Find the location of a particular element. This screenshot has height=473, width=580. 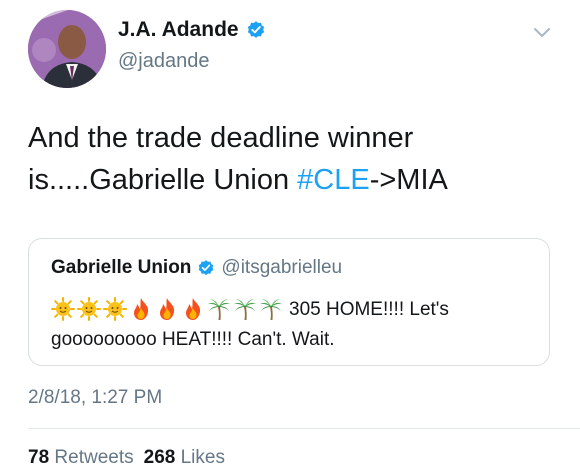

quoted-author-handle: @itsgabrielleu is located at coordinates (282, 267).